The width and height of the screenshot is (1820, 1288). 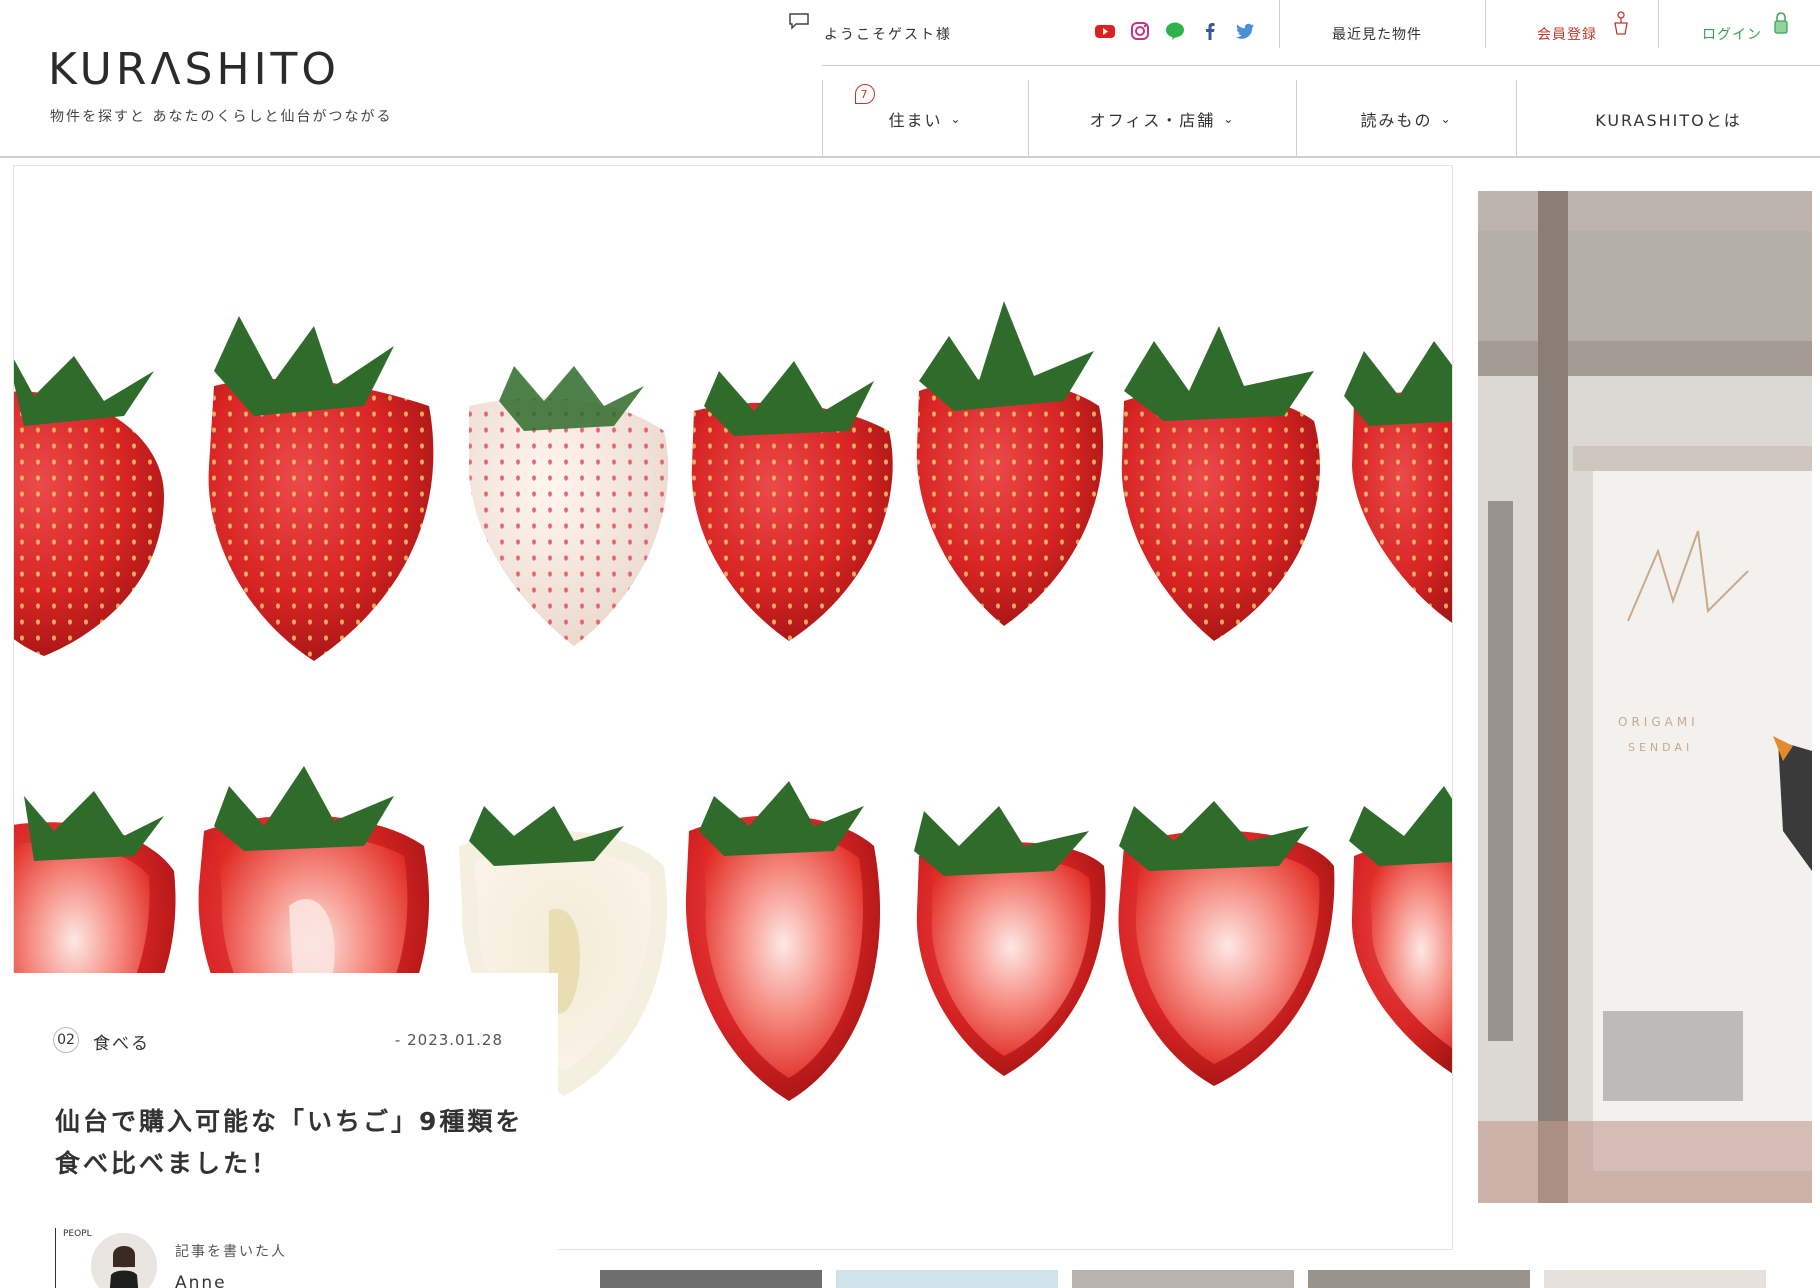 I want to click on tagline: 物件を探すと あなたのくらしと仙台がつながる, so click(x=221, y=117).